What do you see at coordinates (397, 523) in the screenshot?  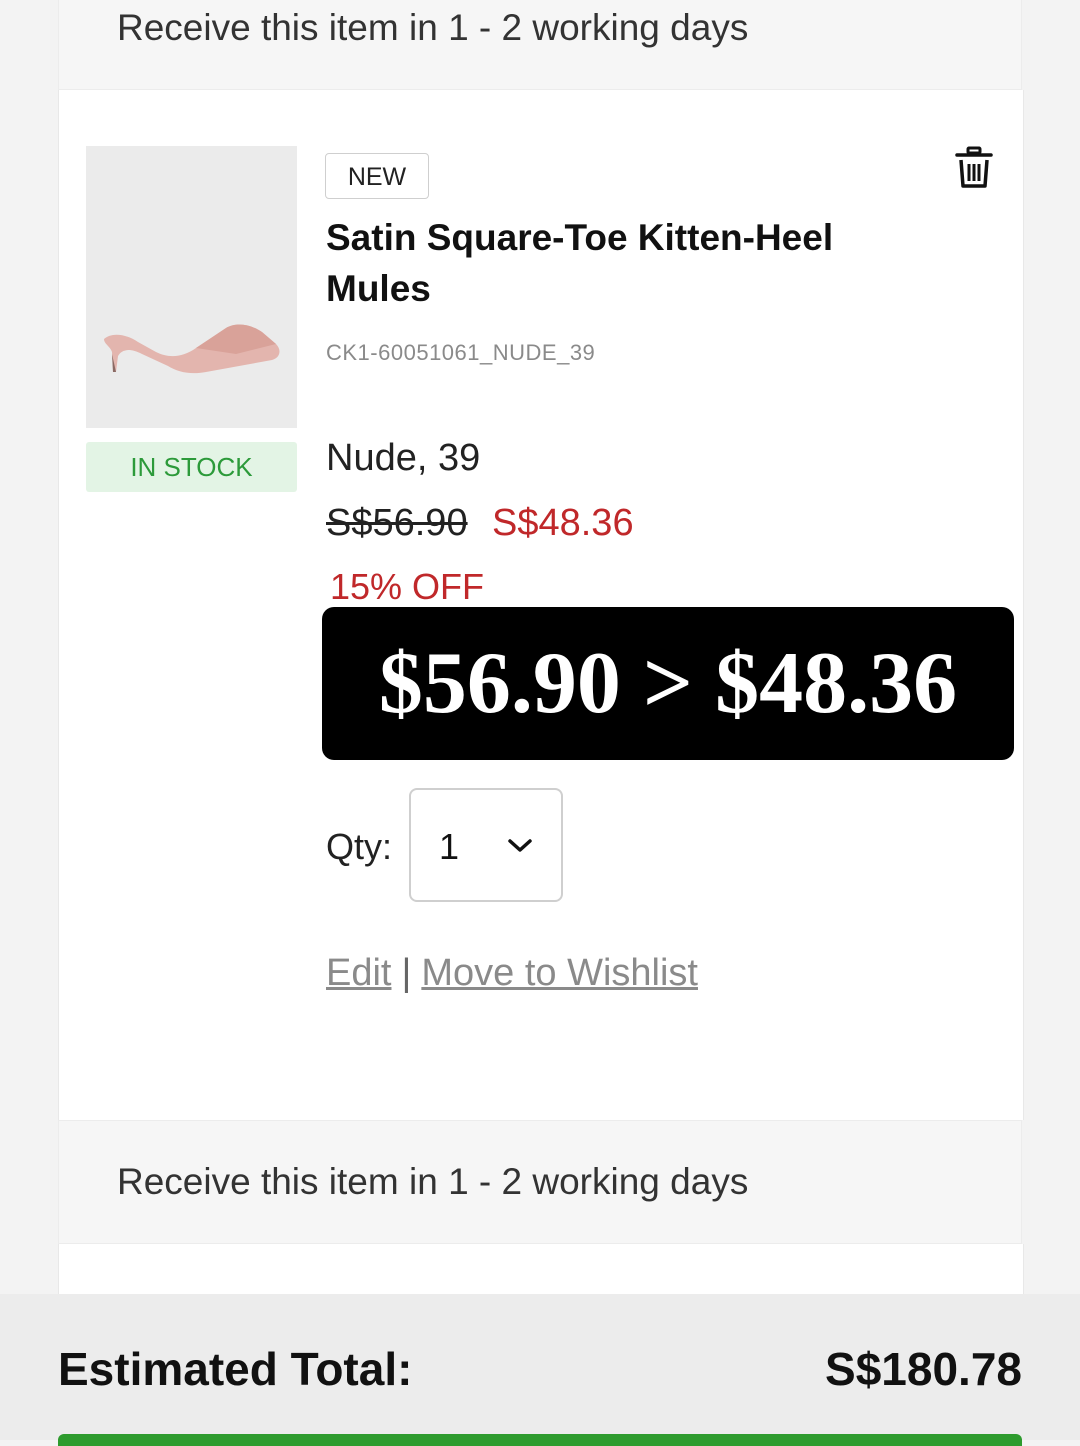 I see `original-price: S$56.90` at bounding box center [397, 523].